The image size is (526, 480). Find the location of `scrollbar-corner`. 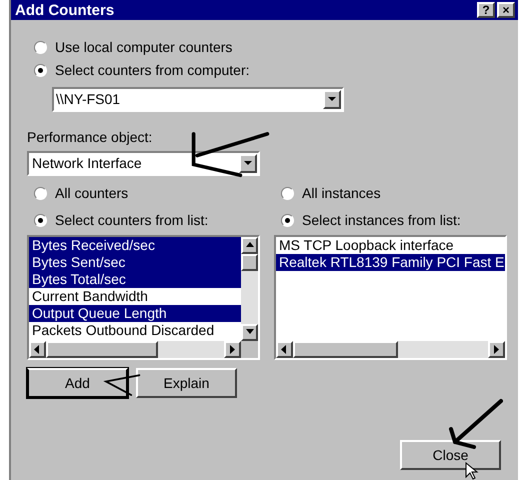

scrollbar-corner is located at coordinates (249, 349).